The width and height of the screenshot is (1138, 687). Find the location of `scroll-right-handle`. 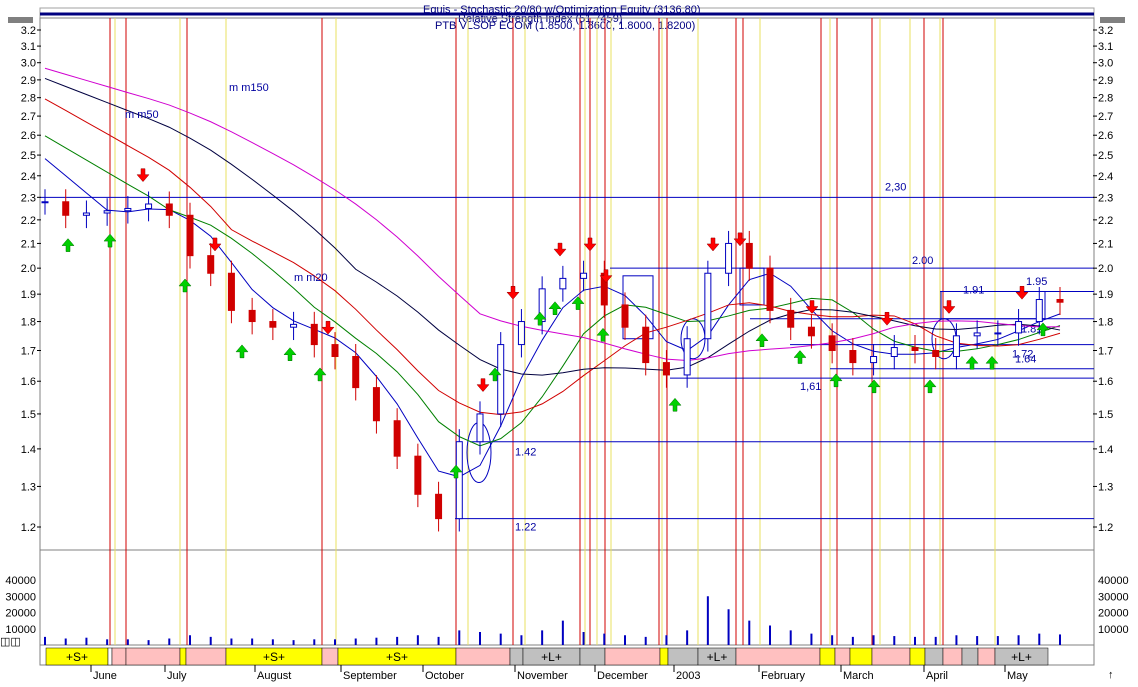

scroll-right-handle is located at coordinates (1112, 20).